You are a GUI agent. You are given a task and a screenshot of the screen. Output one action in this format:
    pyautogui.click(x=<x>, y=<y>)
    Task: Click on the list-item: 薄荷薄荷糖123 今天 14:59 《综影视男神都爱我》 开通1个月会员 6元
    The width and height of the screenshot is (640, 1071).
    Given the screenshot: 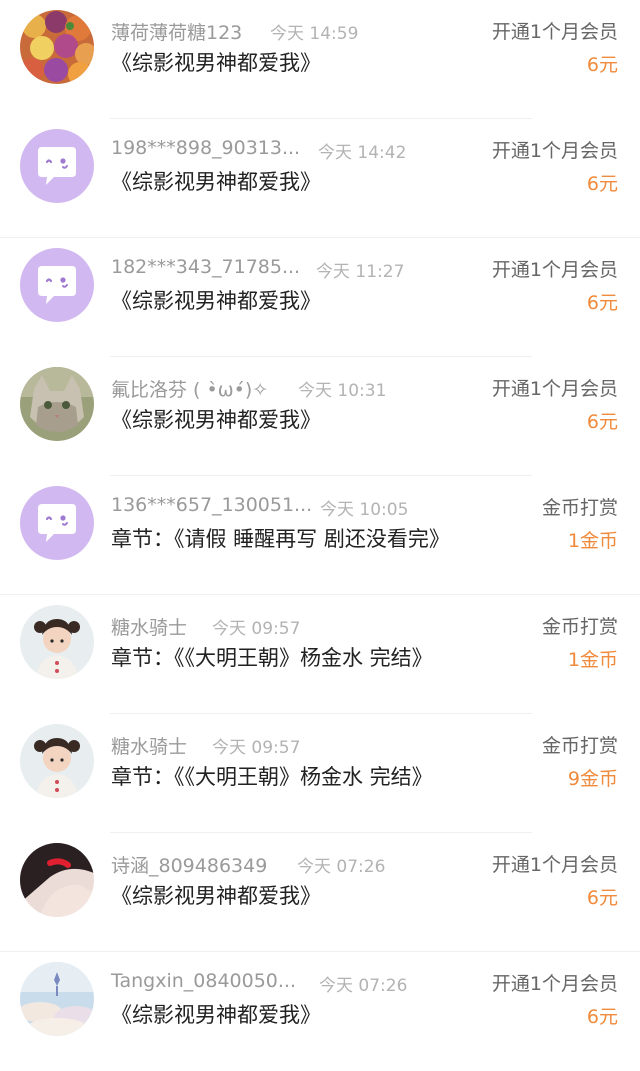 What is the action you would take?
    pyautogui.click(x=320, y=59)
    